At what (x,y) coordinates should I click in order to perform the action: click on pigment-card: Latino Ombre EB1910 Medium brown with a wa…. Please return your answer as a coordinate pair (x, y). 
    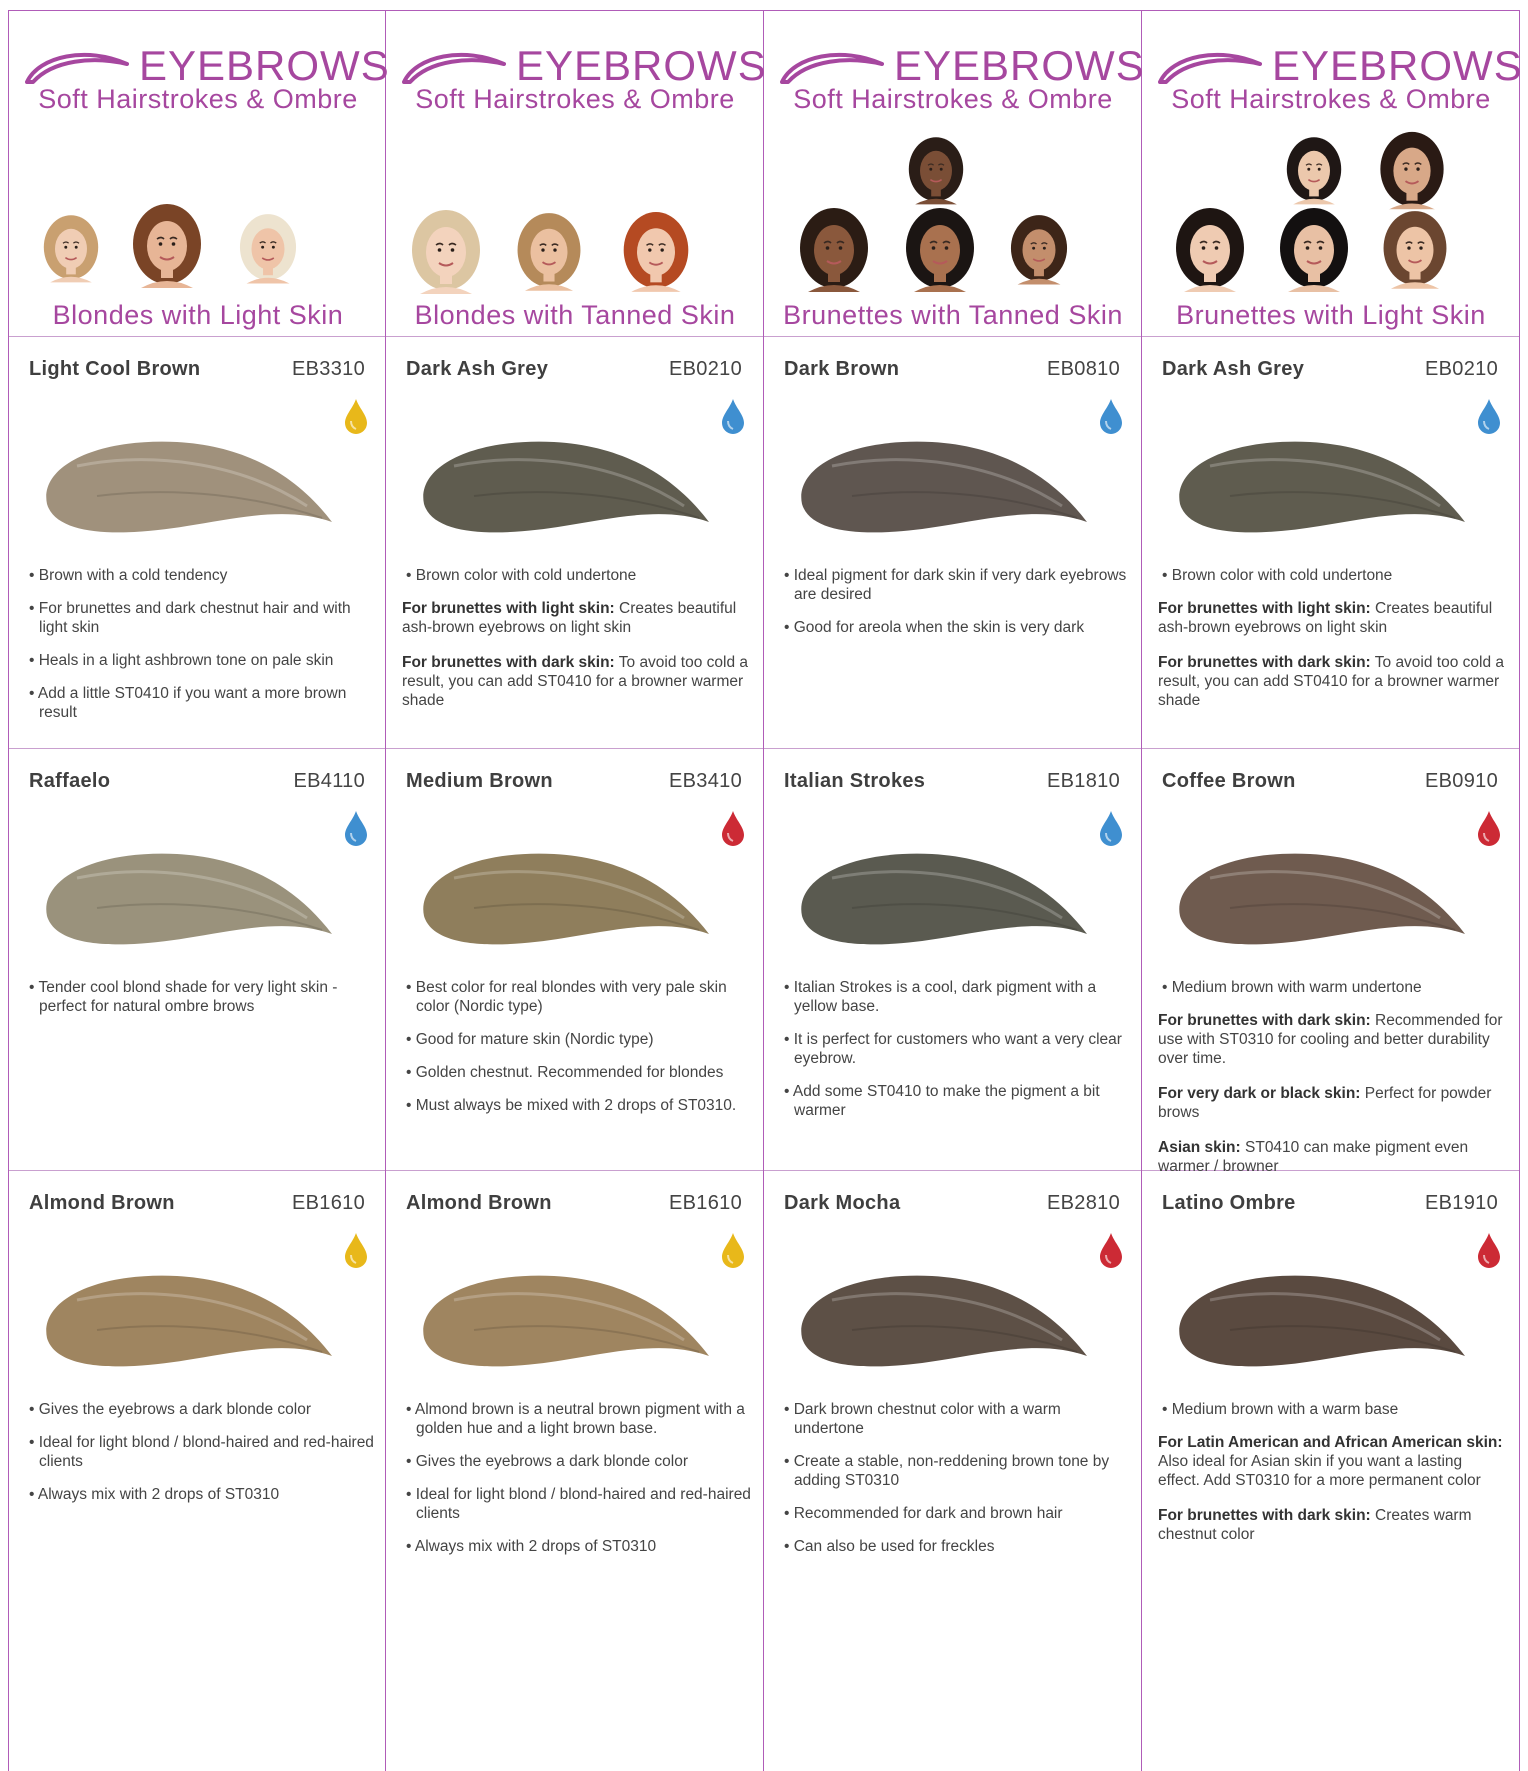
    Looking at the image, I should click on (1331, 1470).